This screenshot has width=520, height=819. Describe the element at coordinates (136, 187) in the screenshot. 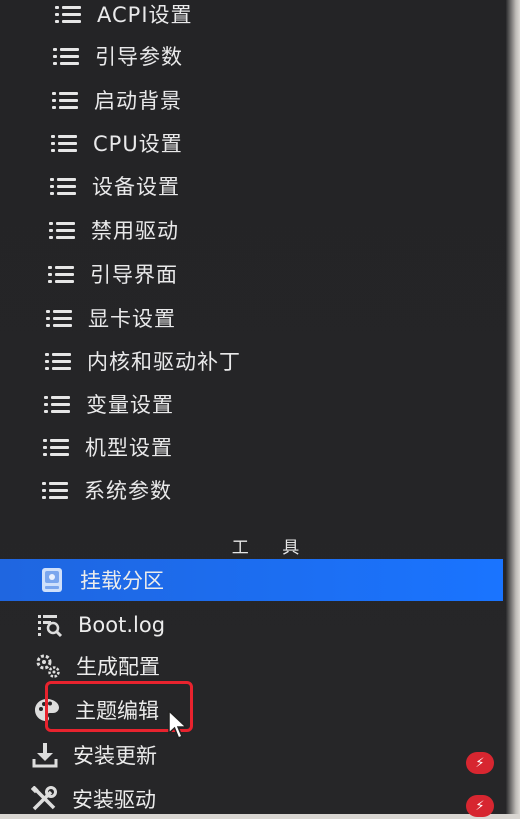

I see `menu-item-label: 设备设置` at that location.